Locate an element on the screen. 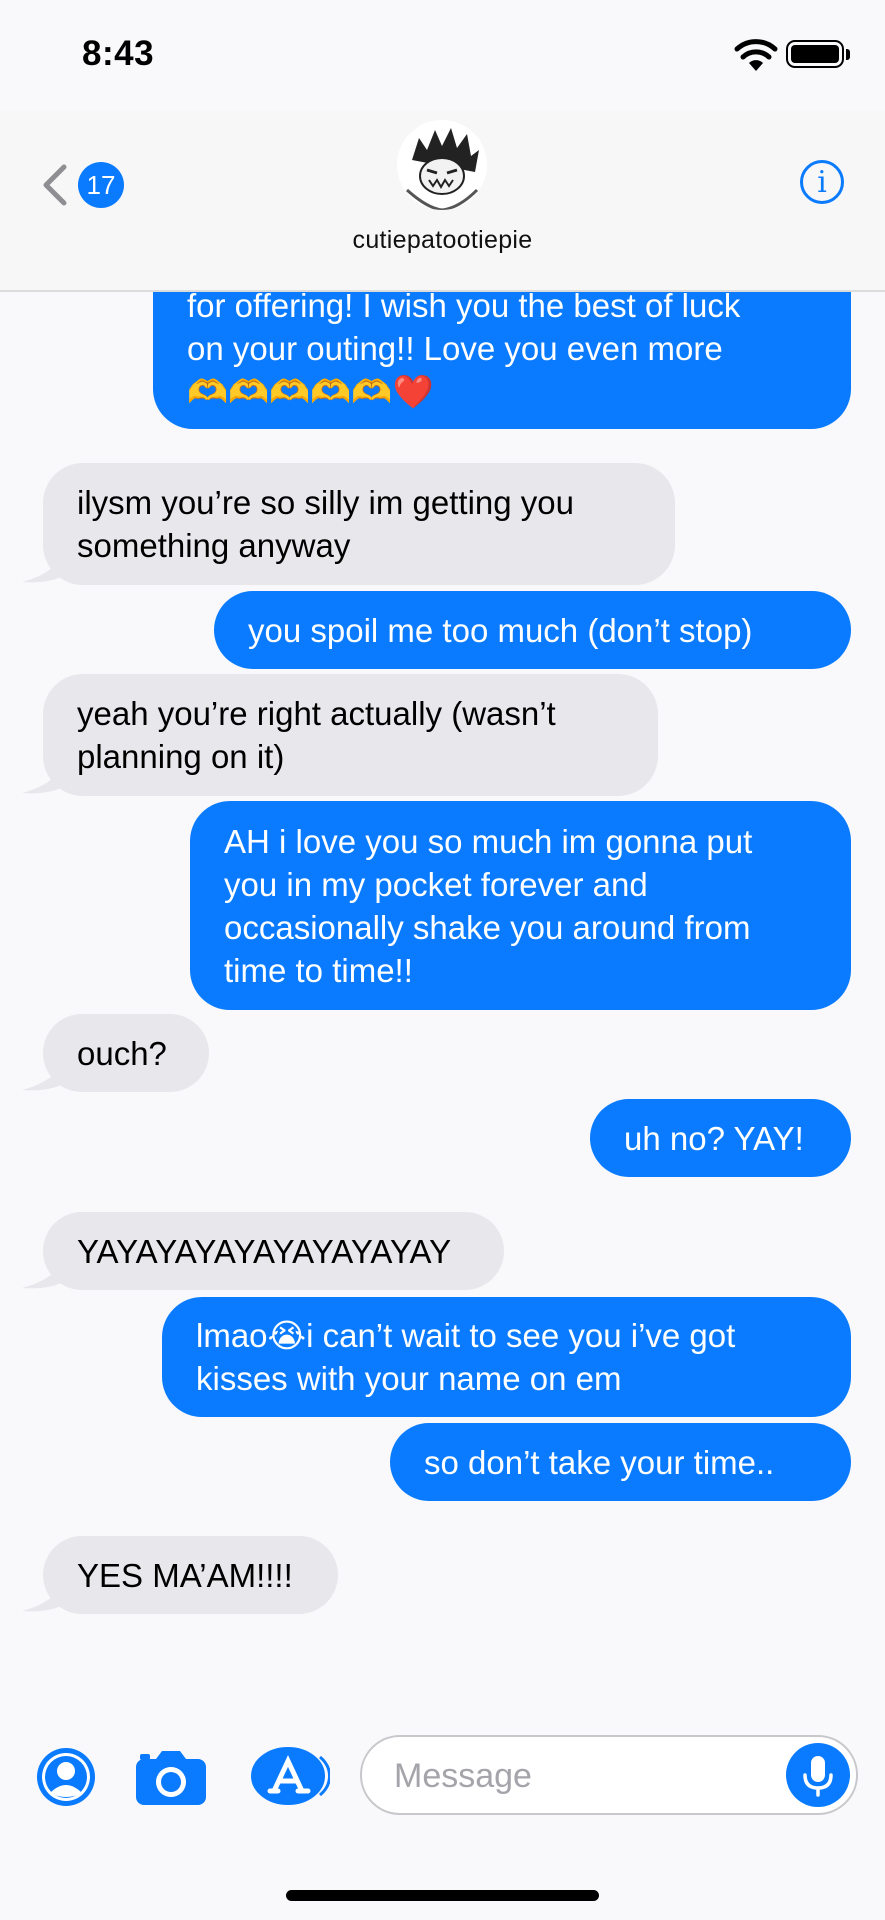 The height and width of the screenshot is (1920, 885). info-button: i is located at coordinates (822, 182).